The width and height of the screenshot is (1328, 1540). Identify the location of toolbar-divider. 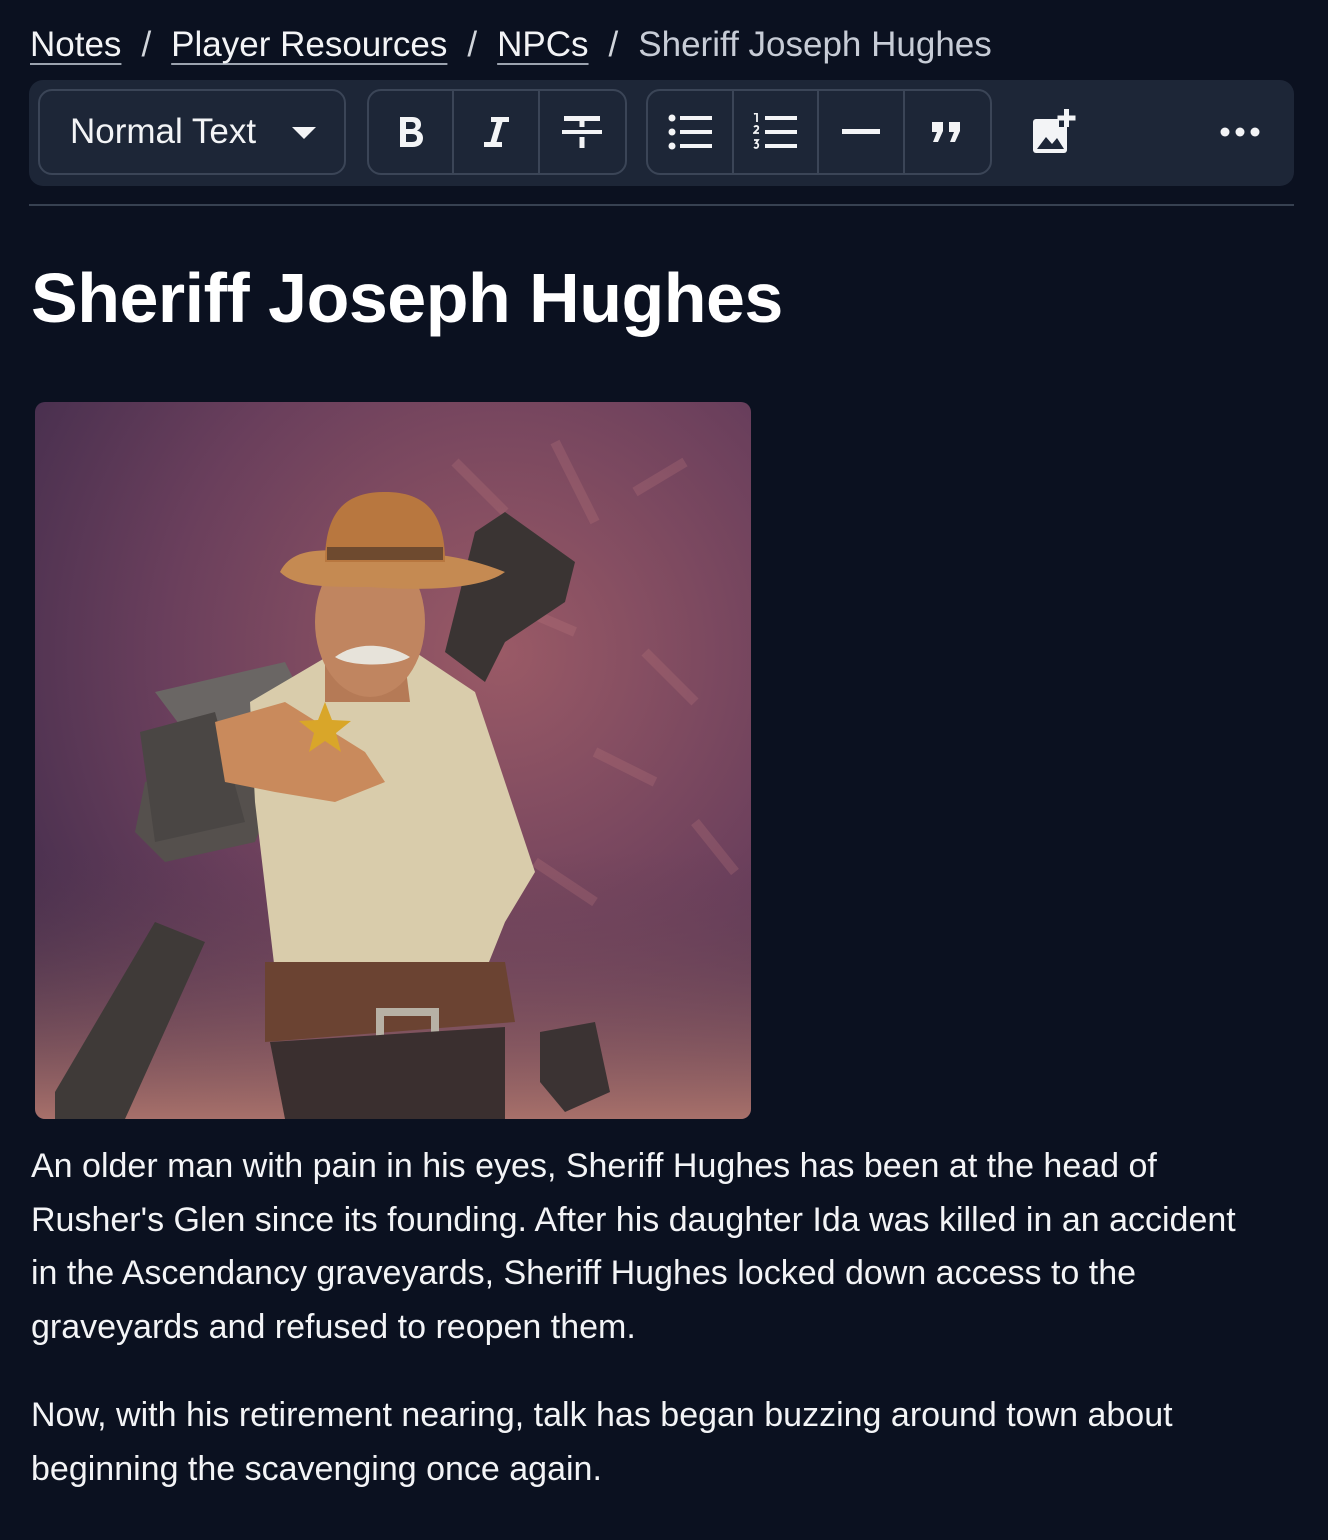
(661, 205).